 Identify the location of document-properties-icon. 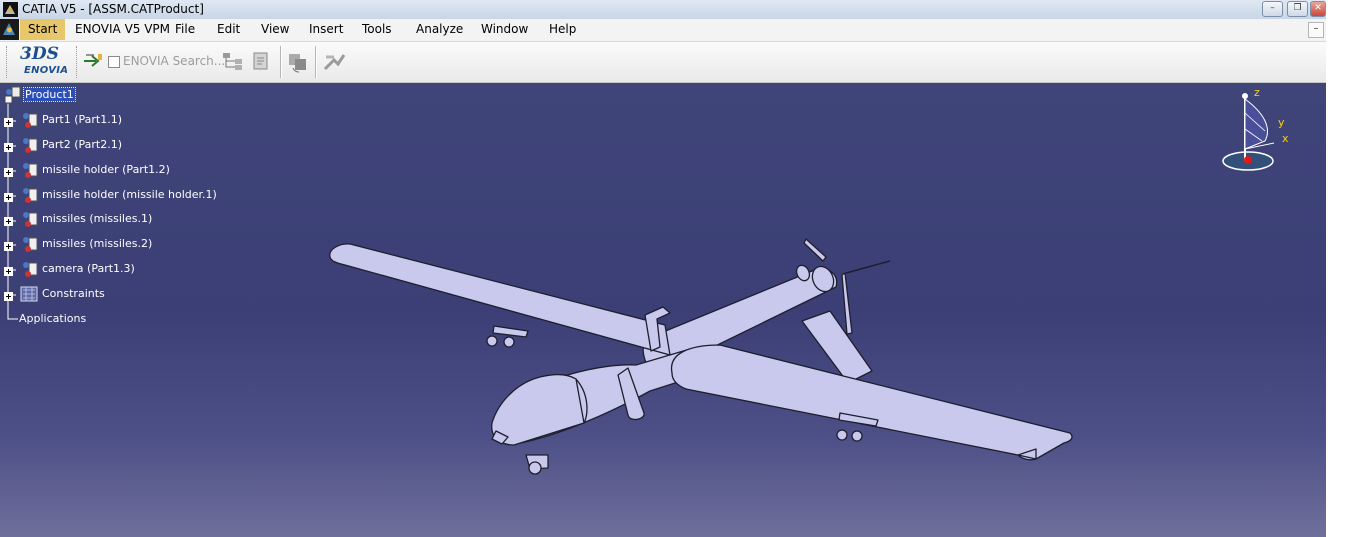
(261, 62).